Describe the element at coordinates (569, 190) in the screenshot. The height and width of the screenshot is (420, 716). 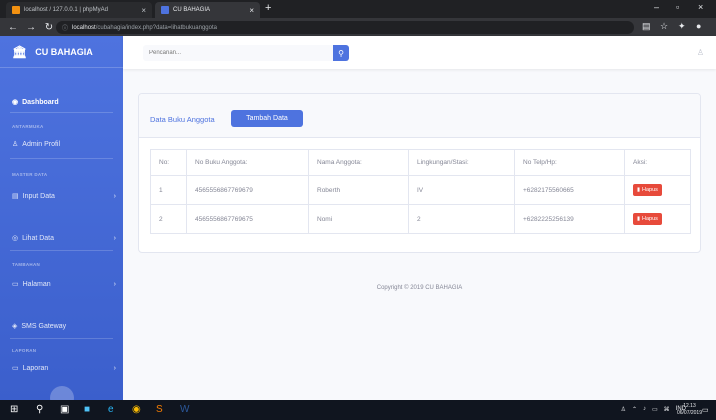
I see `cell-telp: +6282175560665` at that location.